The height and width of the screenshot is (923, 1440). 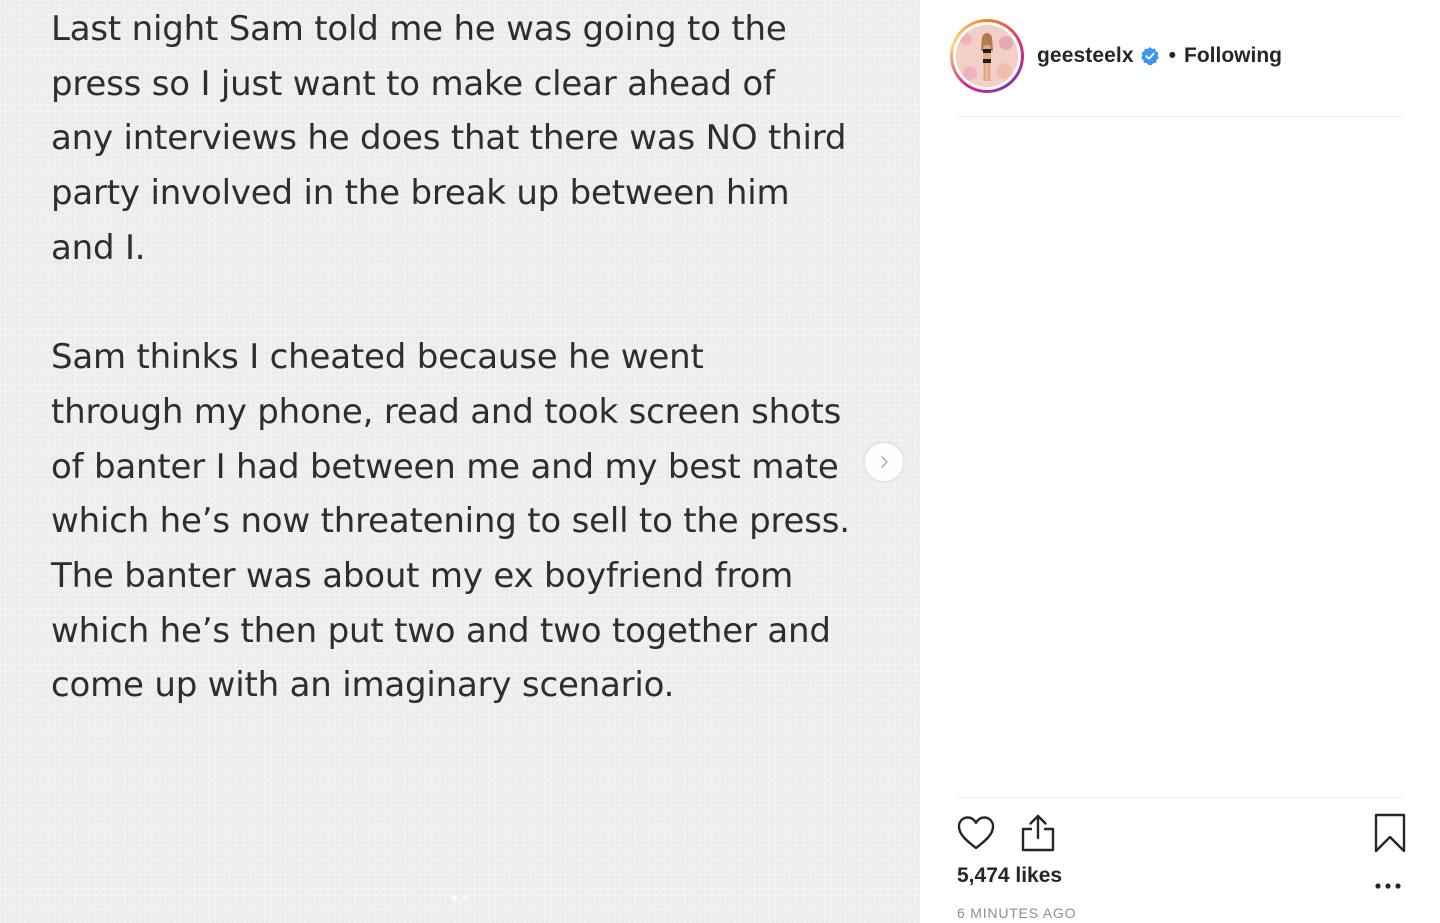 I want to click on bookmark-icon, so click(x=1390, y=833).